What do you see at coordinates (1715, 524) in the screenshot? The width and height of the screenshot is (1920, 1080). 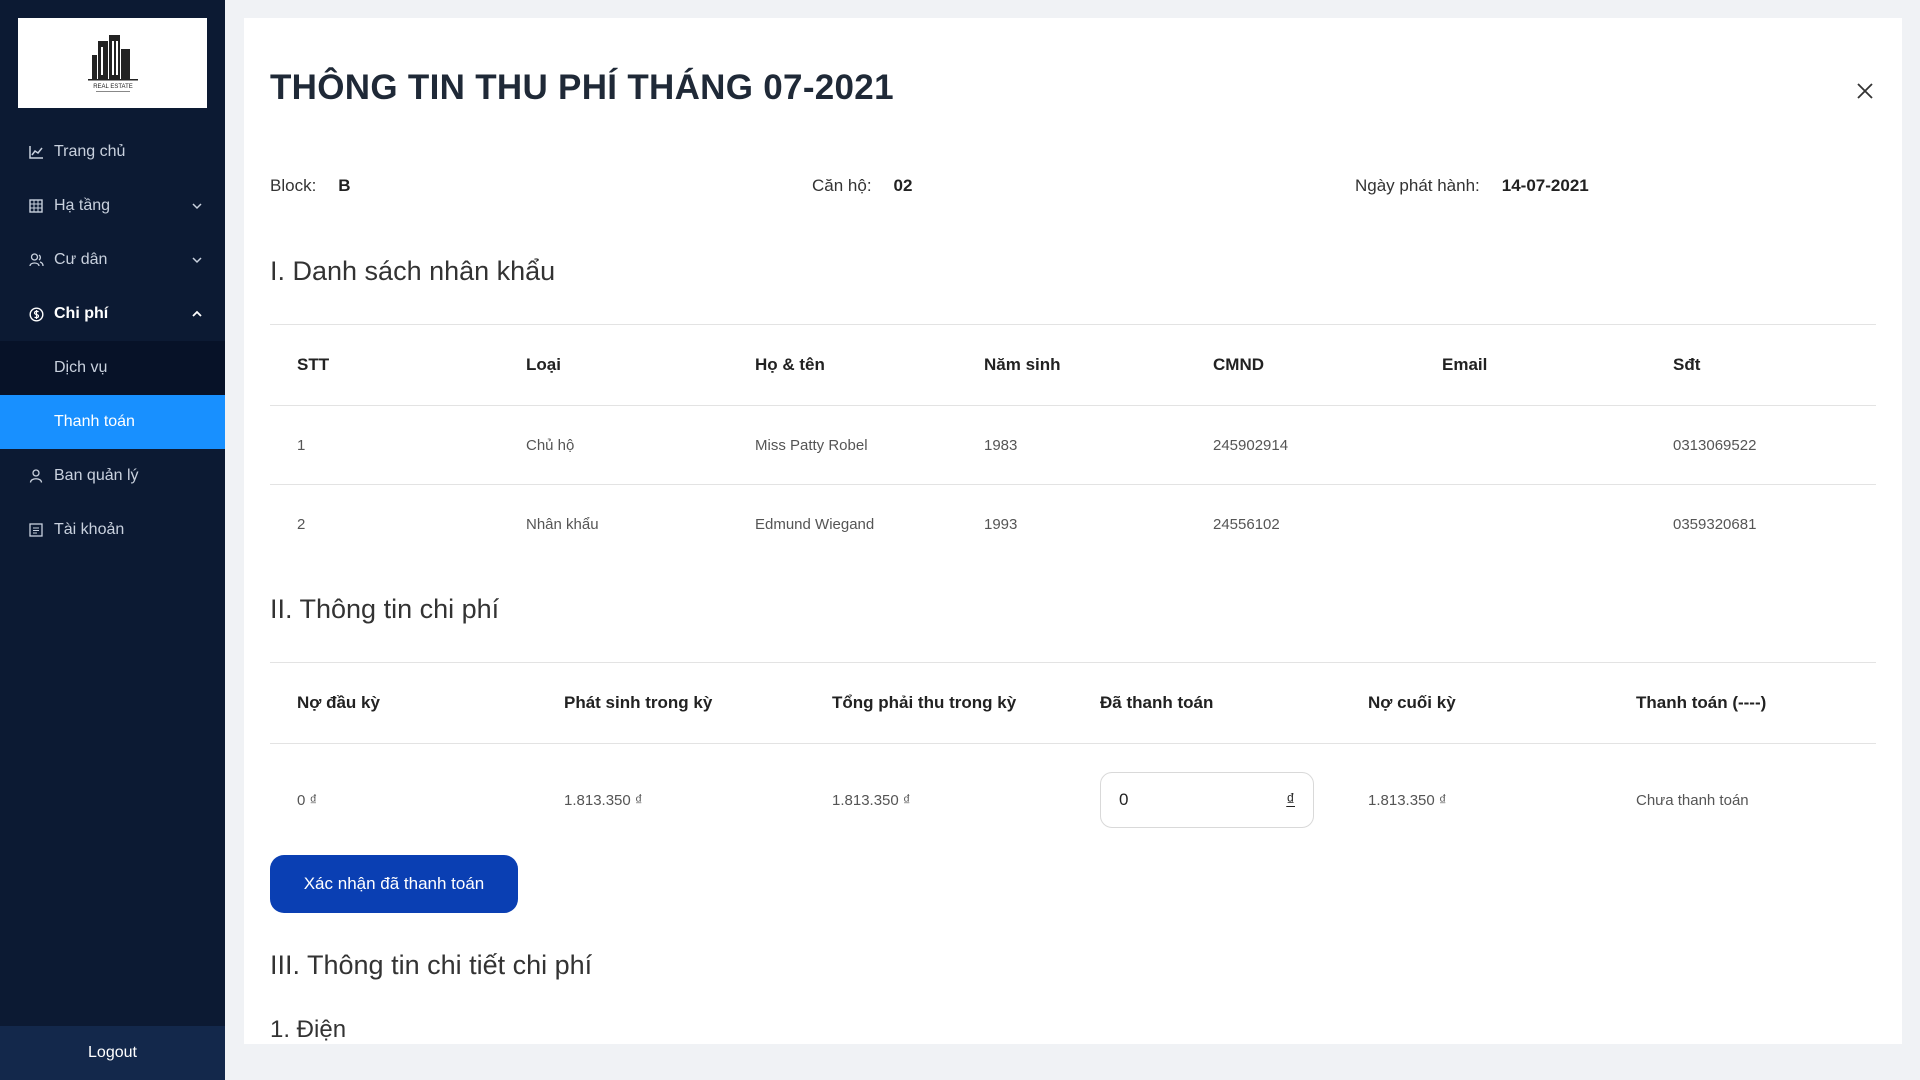 I see `cell-phone: 0359320681` at bounding box center [1715, 524].